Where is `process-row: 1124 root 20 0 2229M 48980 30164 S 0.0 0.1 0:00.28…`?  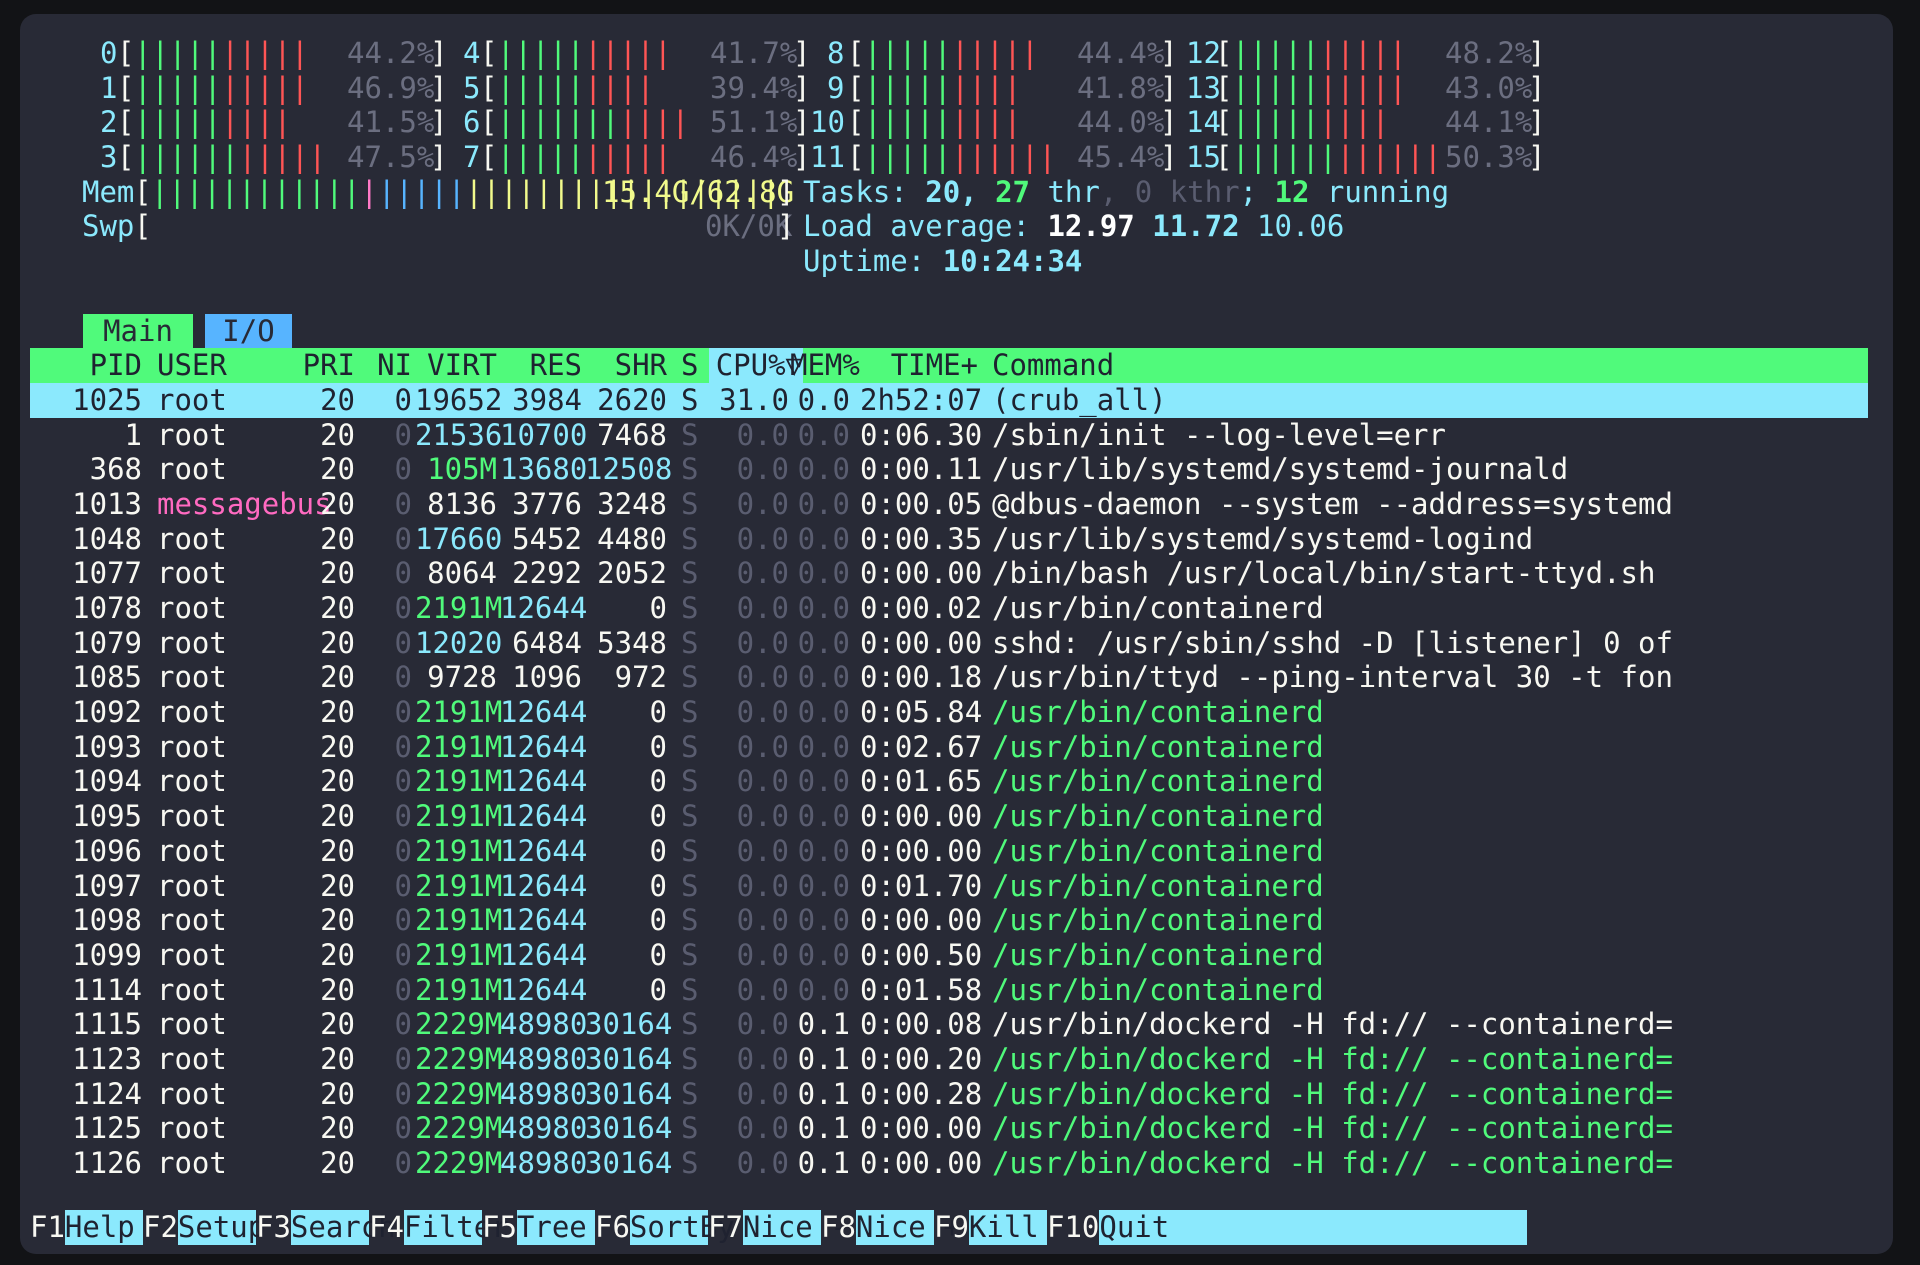 process-row: 1124 root 20 0 2229M 48980 30164 S 0.0 0.1 0:00.28… is located at coordinates (949, 1094).